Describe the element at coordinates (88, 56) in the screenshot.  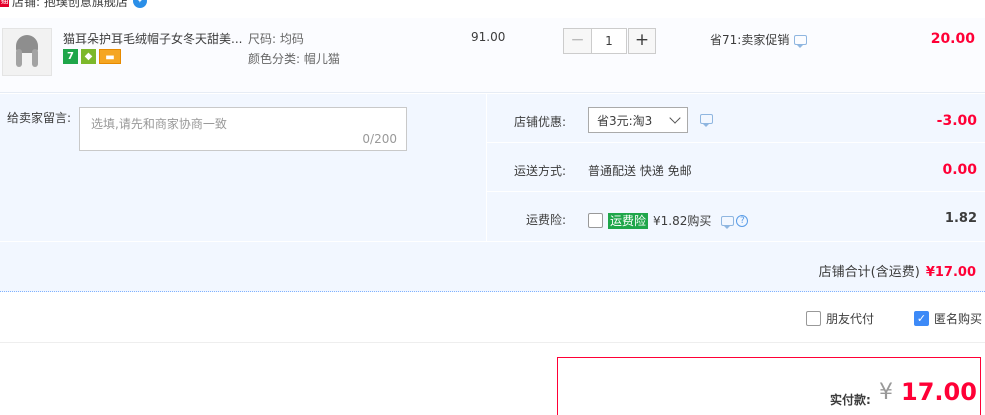
I see `guarantee-icon: ◆` at that location.